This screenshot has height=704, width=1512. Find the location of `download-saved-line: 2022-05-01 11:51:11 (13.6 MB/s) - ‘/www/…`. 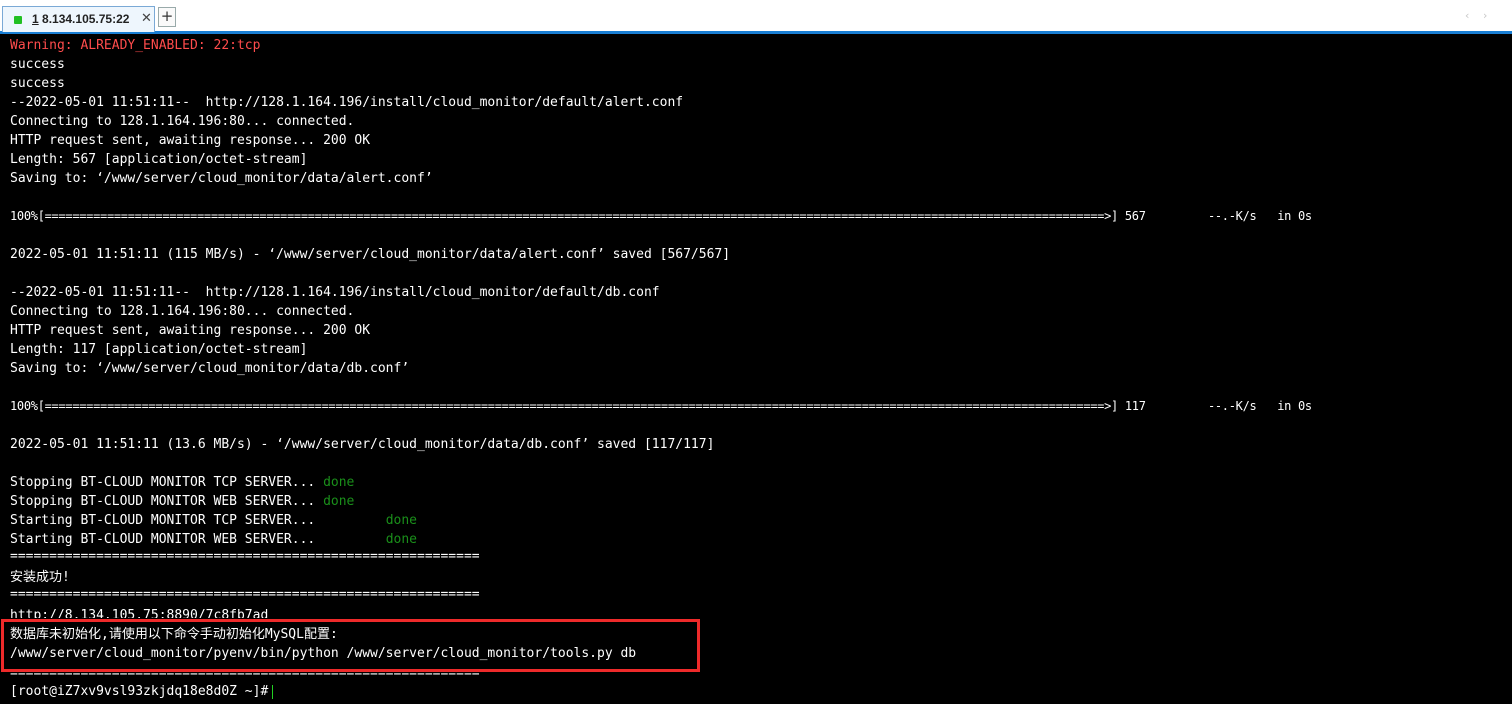

download-saved-line: 2022-05-01 11:51:11 (13.6 MB/s) - ‘/www/… is located at coordinates (362, 444).